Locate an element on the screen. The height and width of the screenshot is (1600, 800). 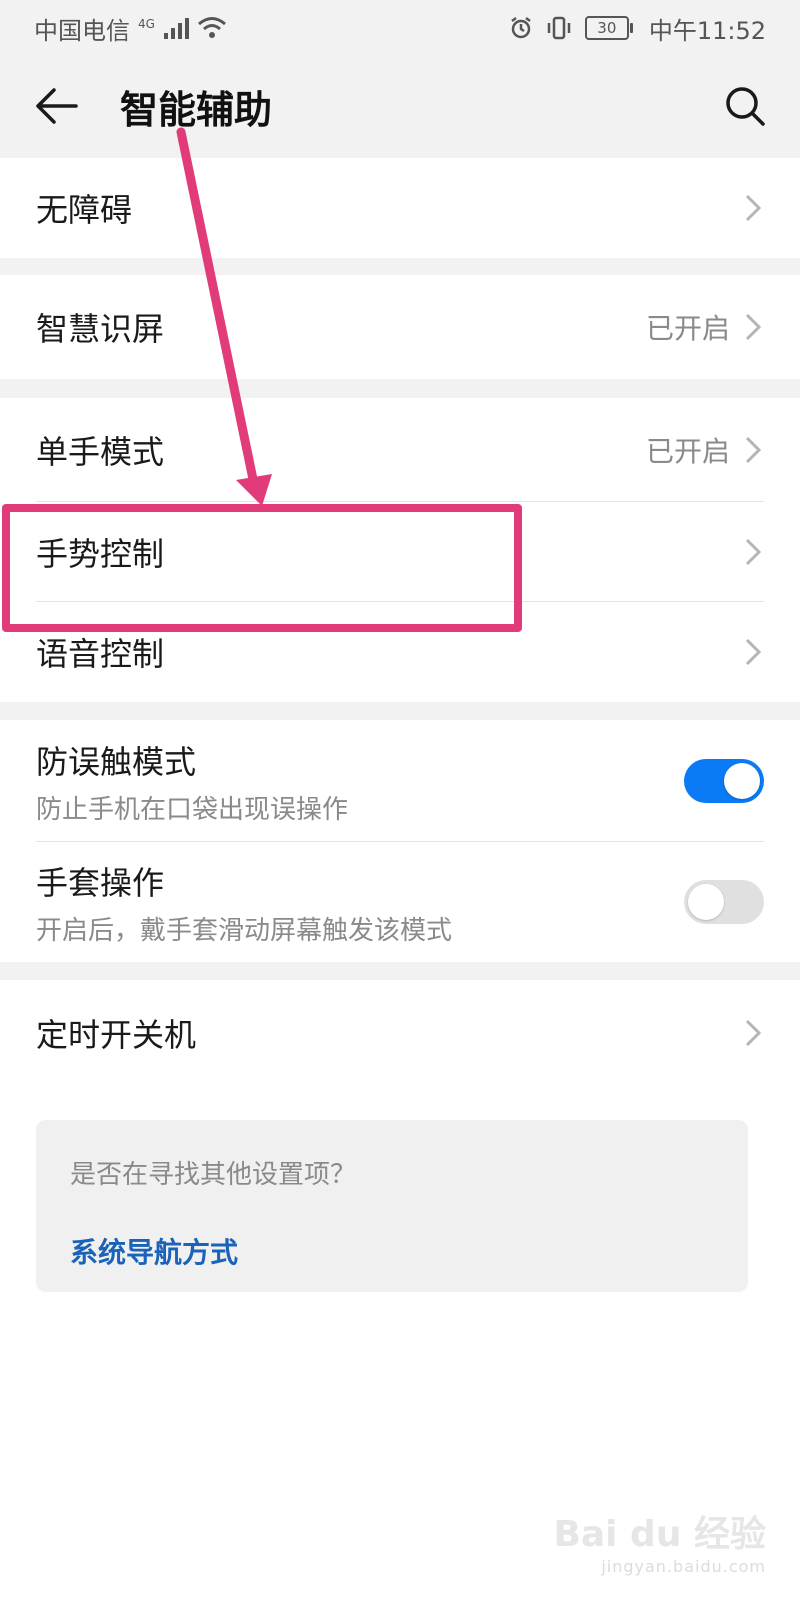
signal-icon is located at coordinates (176, 28).